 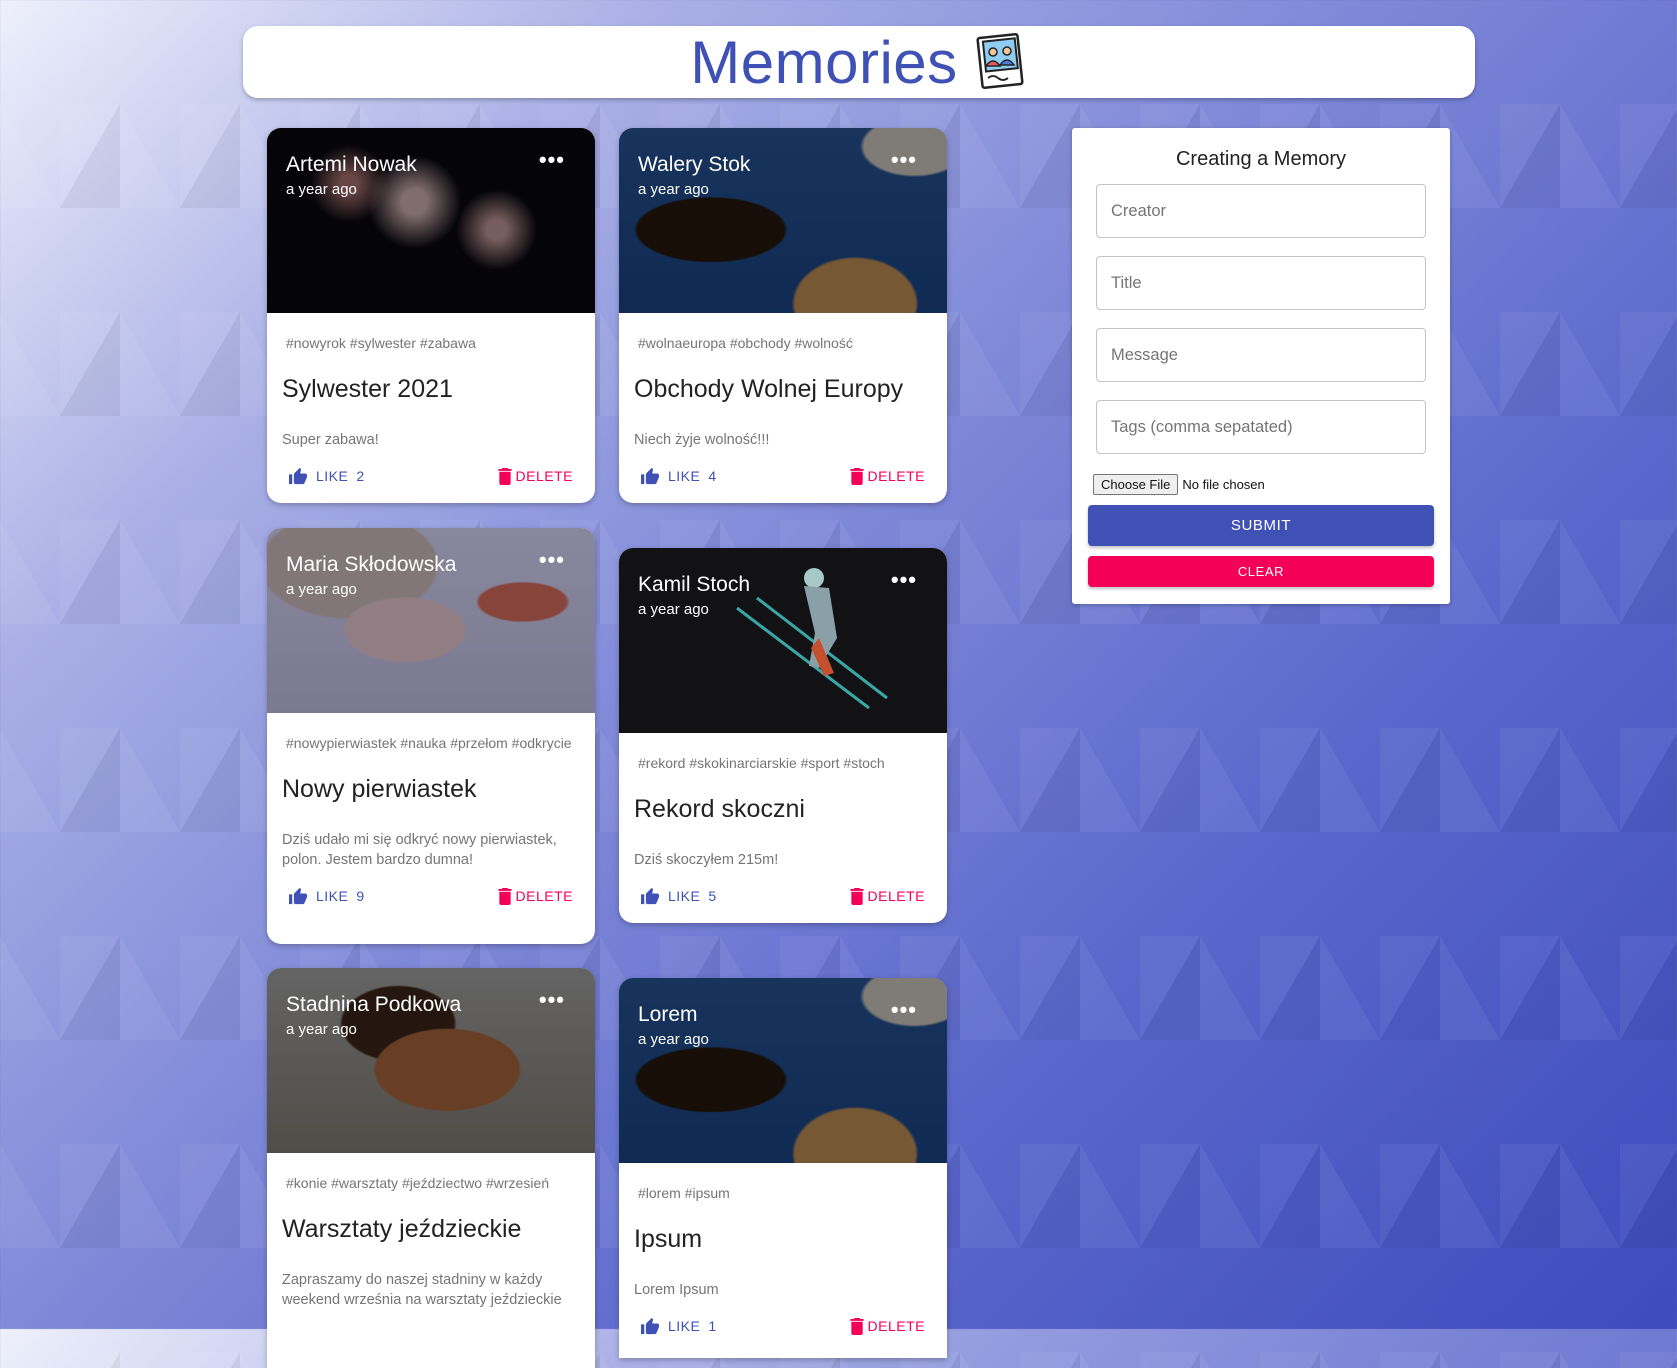 What do you see at coordinates (431, 895) in the screenshot?
I see `card-actions: LIKE 9 DELETE` at bounding box center [431, 895].